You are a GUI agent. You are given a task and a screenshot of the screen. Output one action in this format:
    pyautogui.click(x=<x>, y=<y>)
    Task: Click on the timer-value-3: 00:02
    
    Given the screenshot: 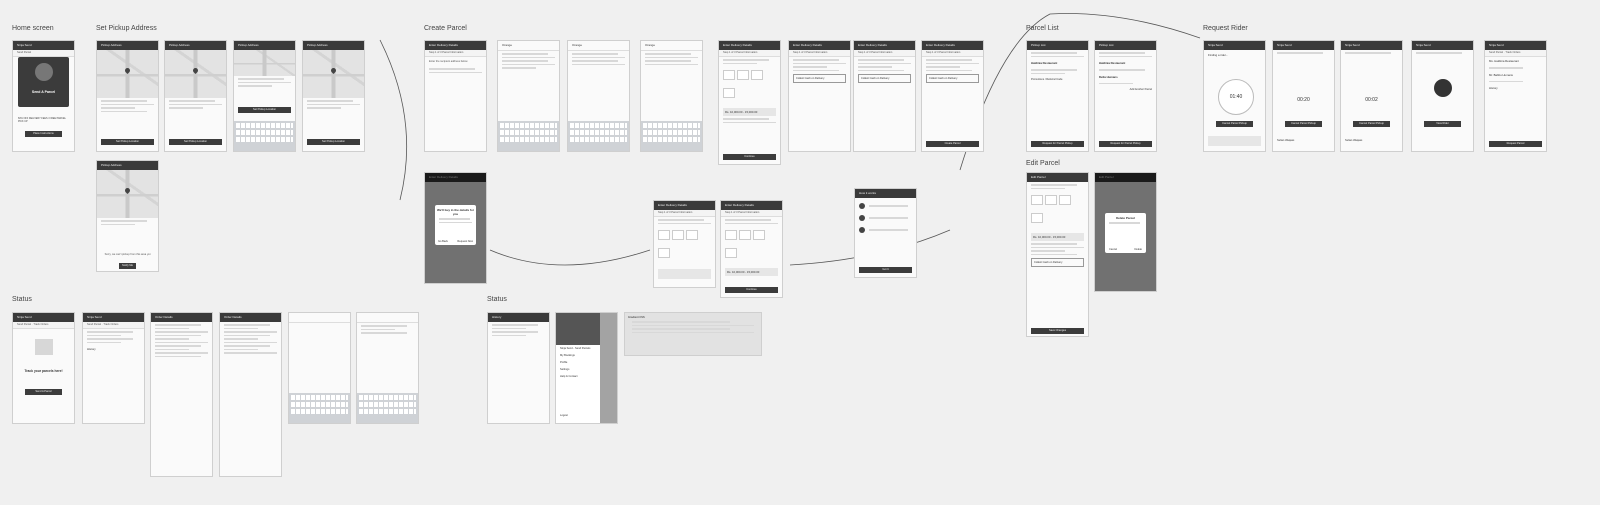 What is the action you would take?
    pyautogui.click(x=1371, y=100)
    